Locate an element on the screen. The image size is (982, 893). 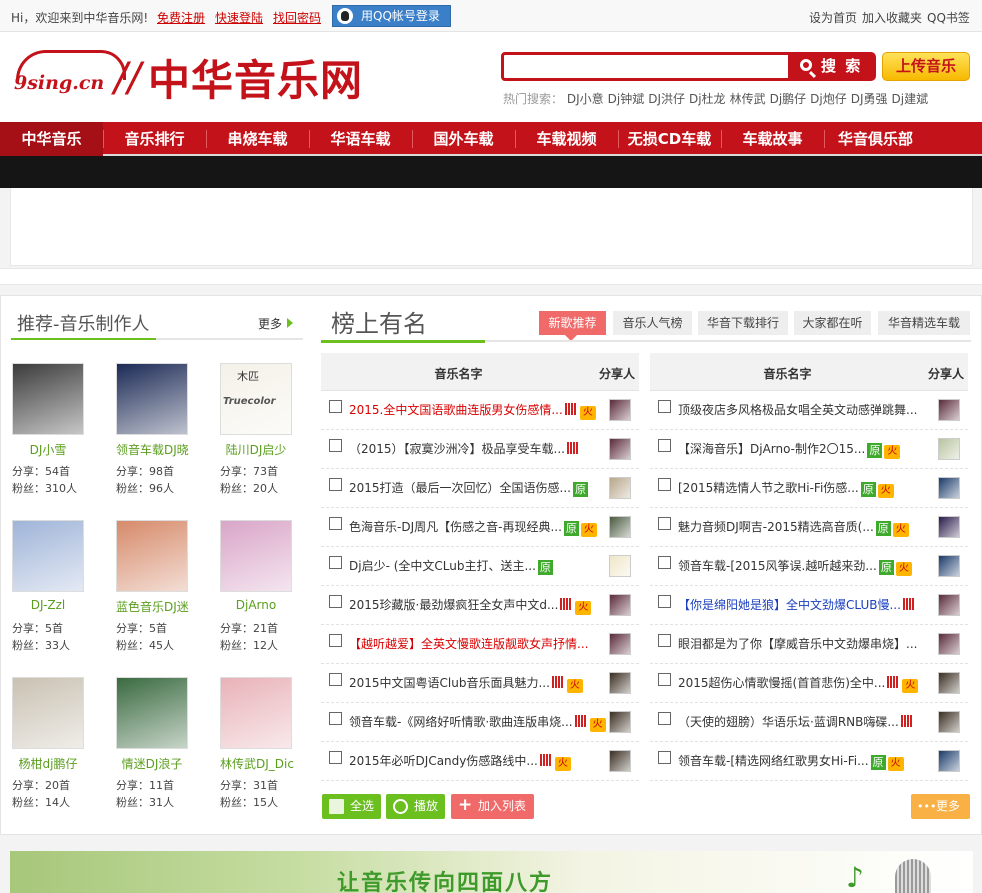
bottom-promo-banner: 让音乐传向四面八方 ♪ is located at coordinates (491, 872).